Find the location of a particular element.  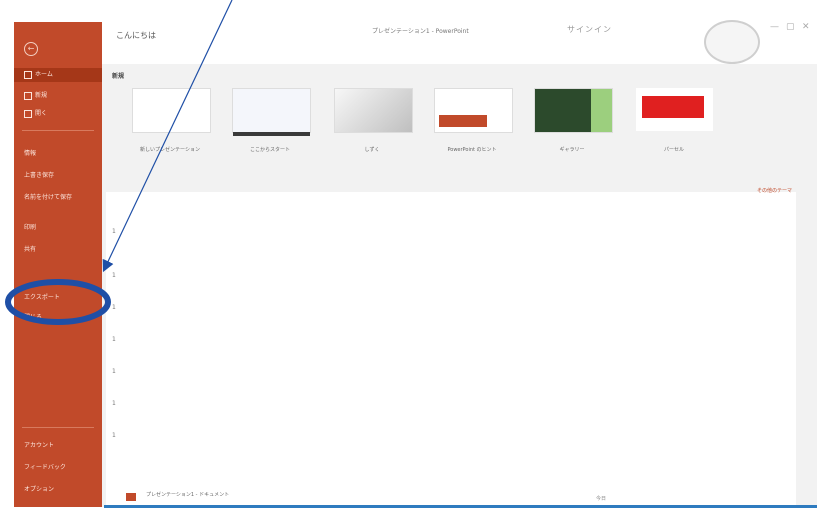

gallery-dark-panel is located at coordinates (563, 110).